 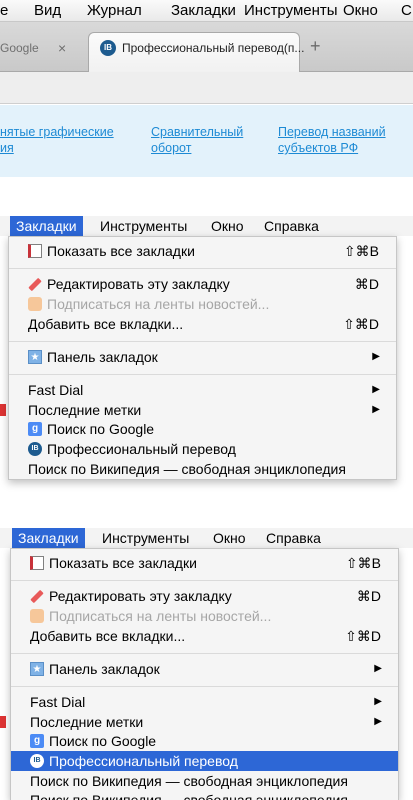 I want to click on new-tab-icon: +, so click(x=315, y=46).